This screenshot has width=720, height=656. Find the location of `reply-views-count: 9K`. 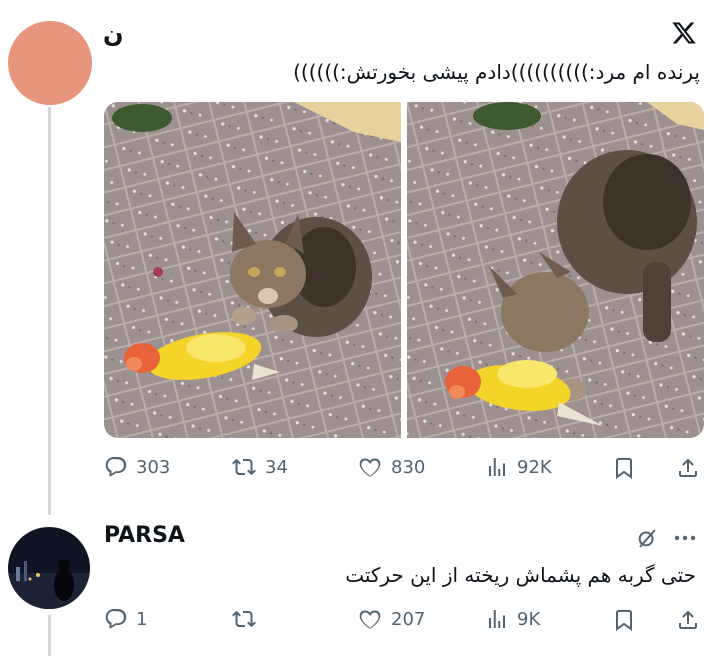

reply-views-count: 9K is located at coordinates (529, 619).